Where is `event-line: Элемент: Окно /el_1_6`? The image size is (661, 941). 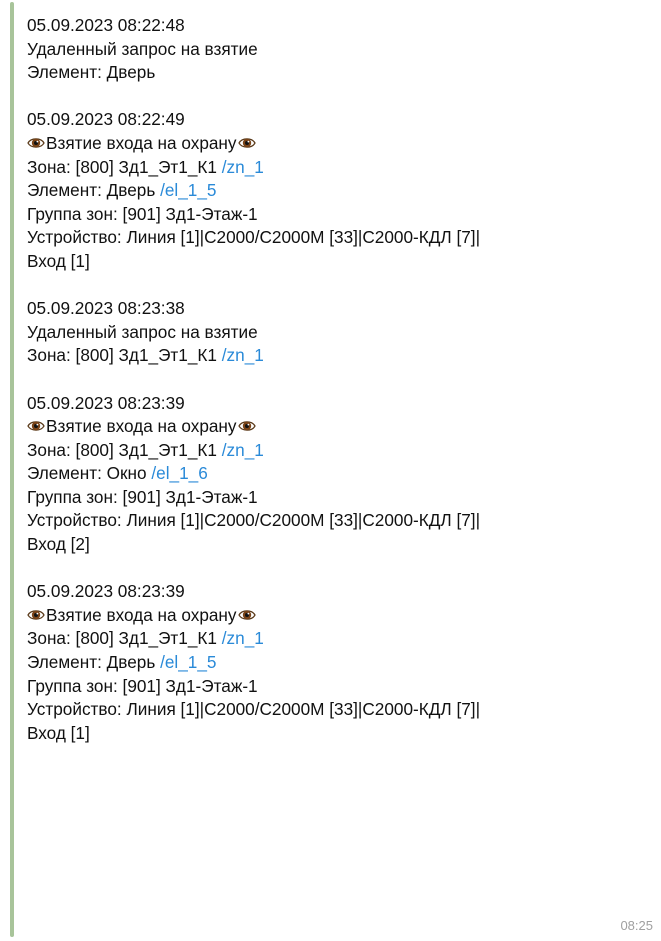
event-line: Элемент: Окно /el_1_6 is located at coordinates (337, 474).